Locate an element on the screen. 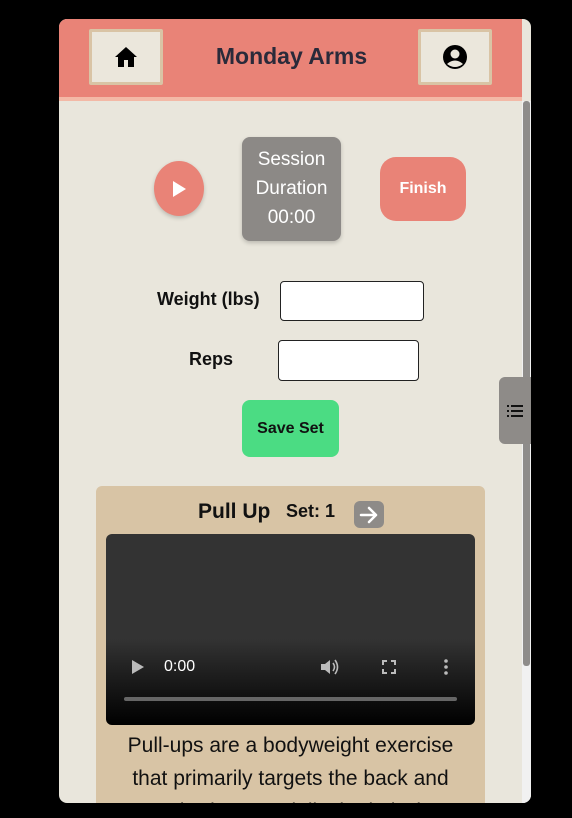  video-play-icon is located at coordinates (138, 667).